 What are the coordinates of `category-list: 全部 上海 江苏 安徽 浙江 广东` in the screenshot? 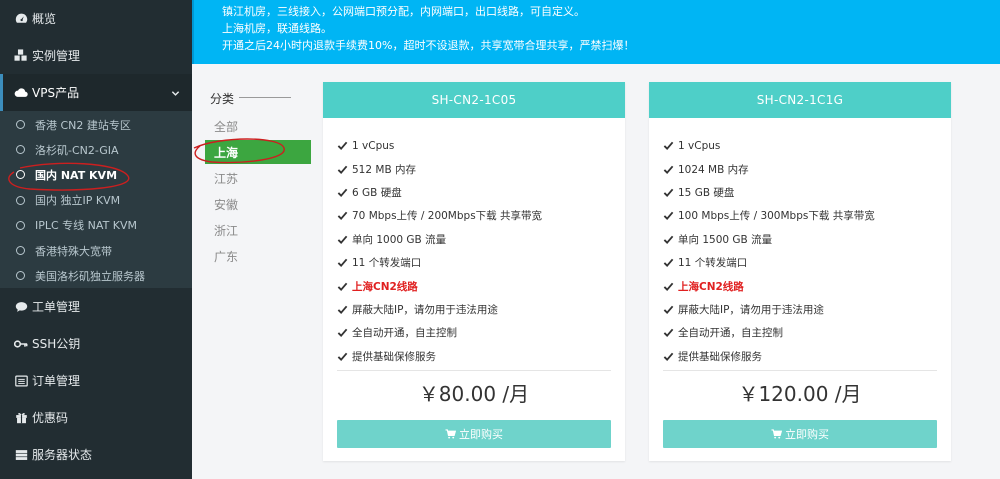 It's located at (258, 191).